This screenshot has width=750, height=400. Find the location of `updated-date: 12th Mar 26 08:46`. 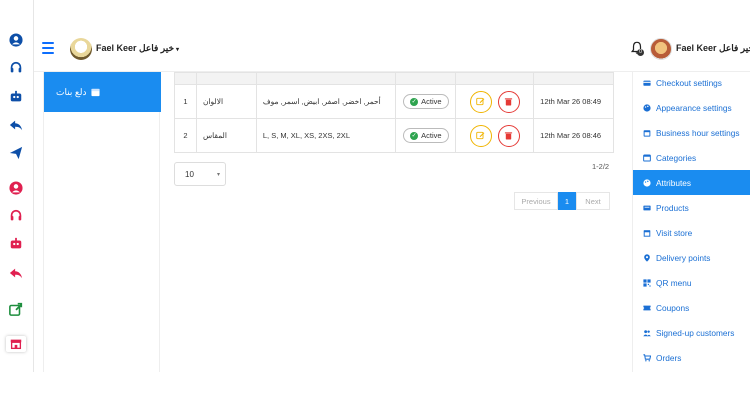

updated-date: 12th Mar 26 08:46 is located at coordinates (573, 135).